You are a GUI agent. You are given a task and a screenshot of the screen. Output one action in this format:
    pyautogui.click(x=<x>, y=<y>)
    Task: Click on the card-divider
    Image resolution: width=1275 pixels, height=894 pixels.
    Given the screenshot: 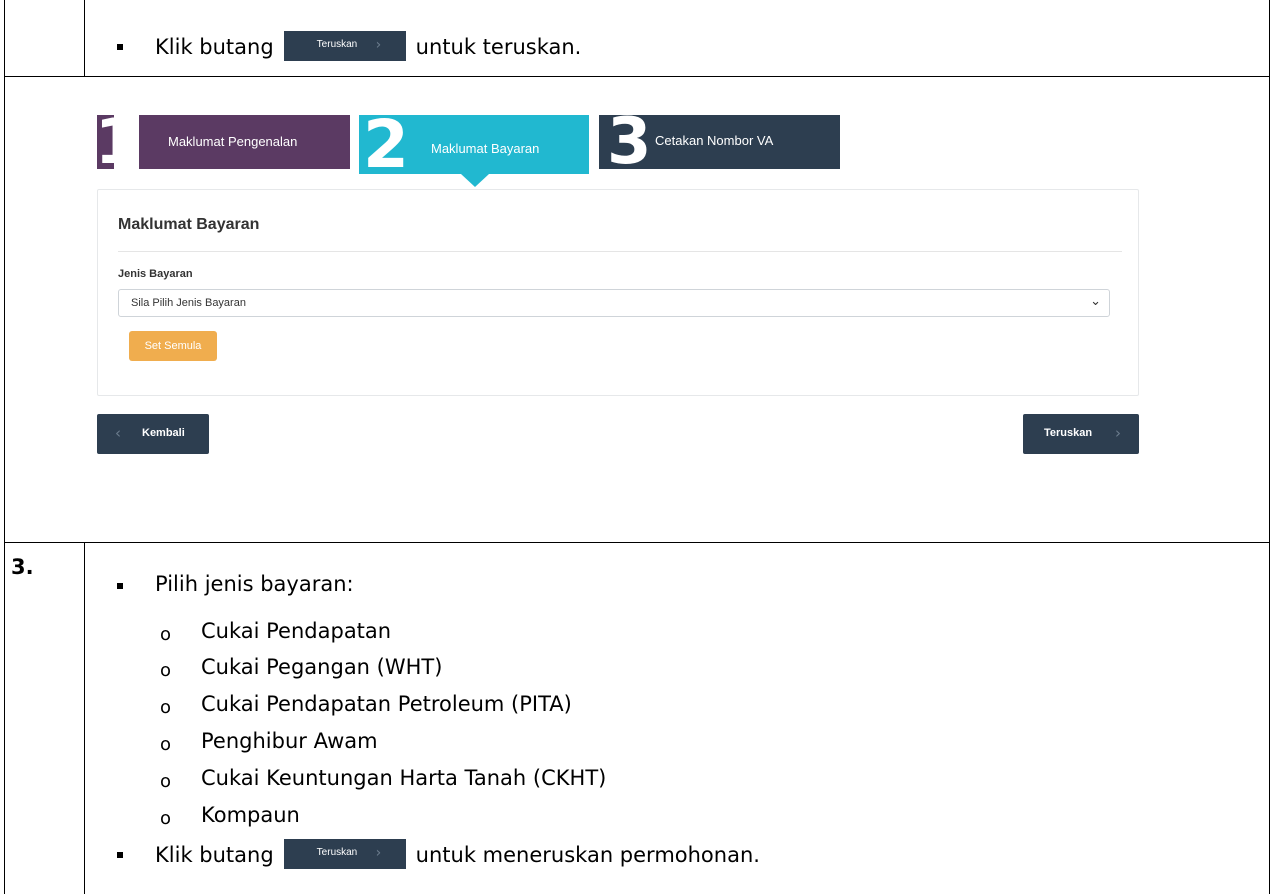 What is the action you would take?
    pyautogui.click(x=620, y=251)
    